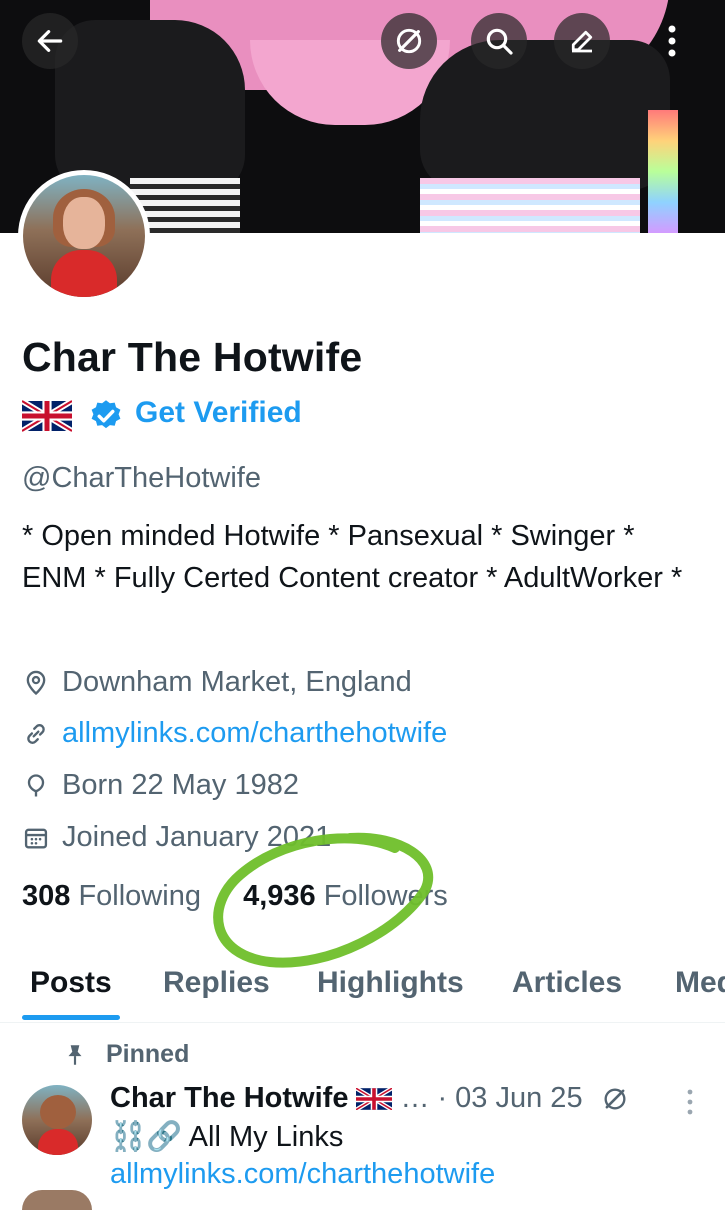  What do you see at coordinates (150, 107) in the screenshot?
I see `banner-shoe-left` at bounding box center [150, 107].